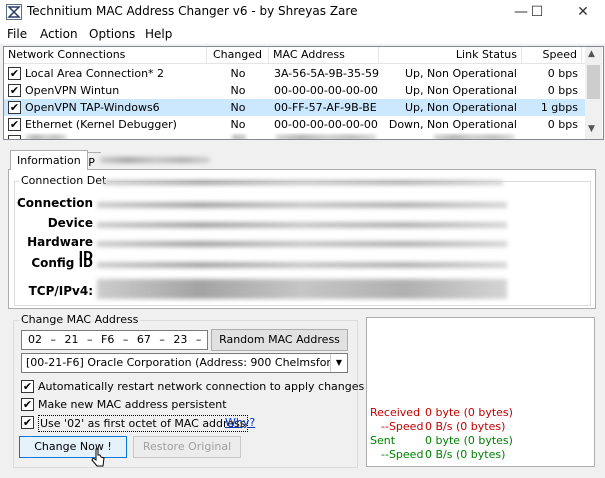  Describe the element at coordinates (238, 55) in the screenshot. I see `col-changed: Changed` at that location.